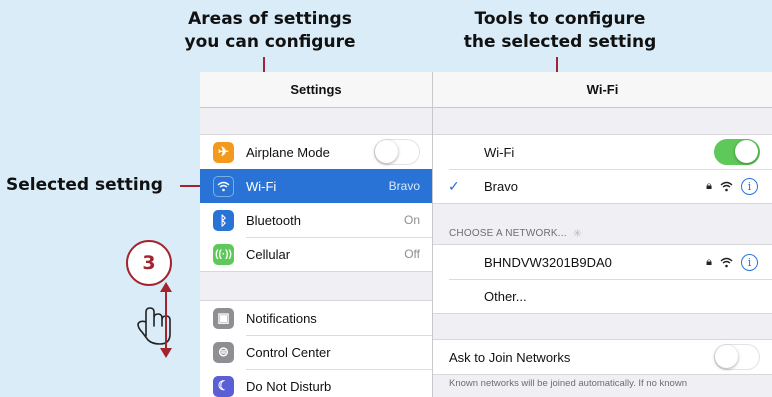  What do you see at coordinates (316, 90) in the screenshot?
I see `settings-navbar-title: Settings` at bounding box center [316, 90].